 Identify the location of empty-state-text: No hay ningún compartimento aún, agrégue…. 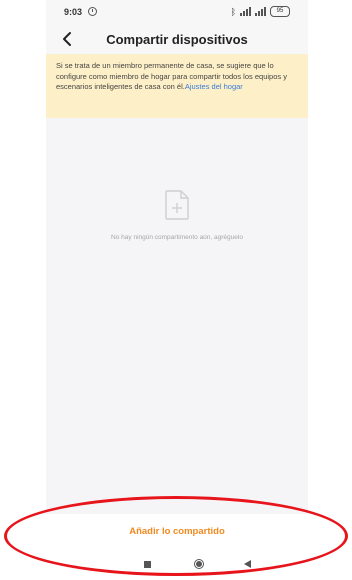
(177, 237).